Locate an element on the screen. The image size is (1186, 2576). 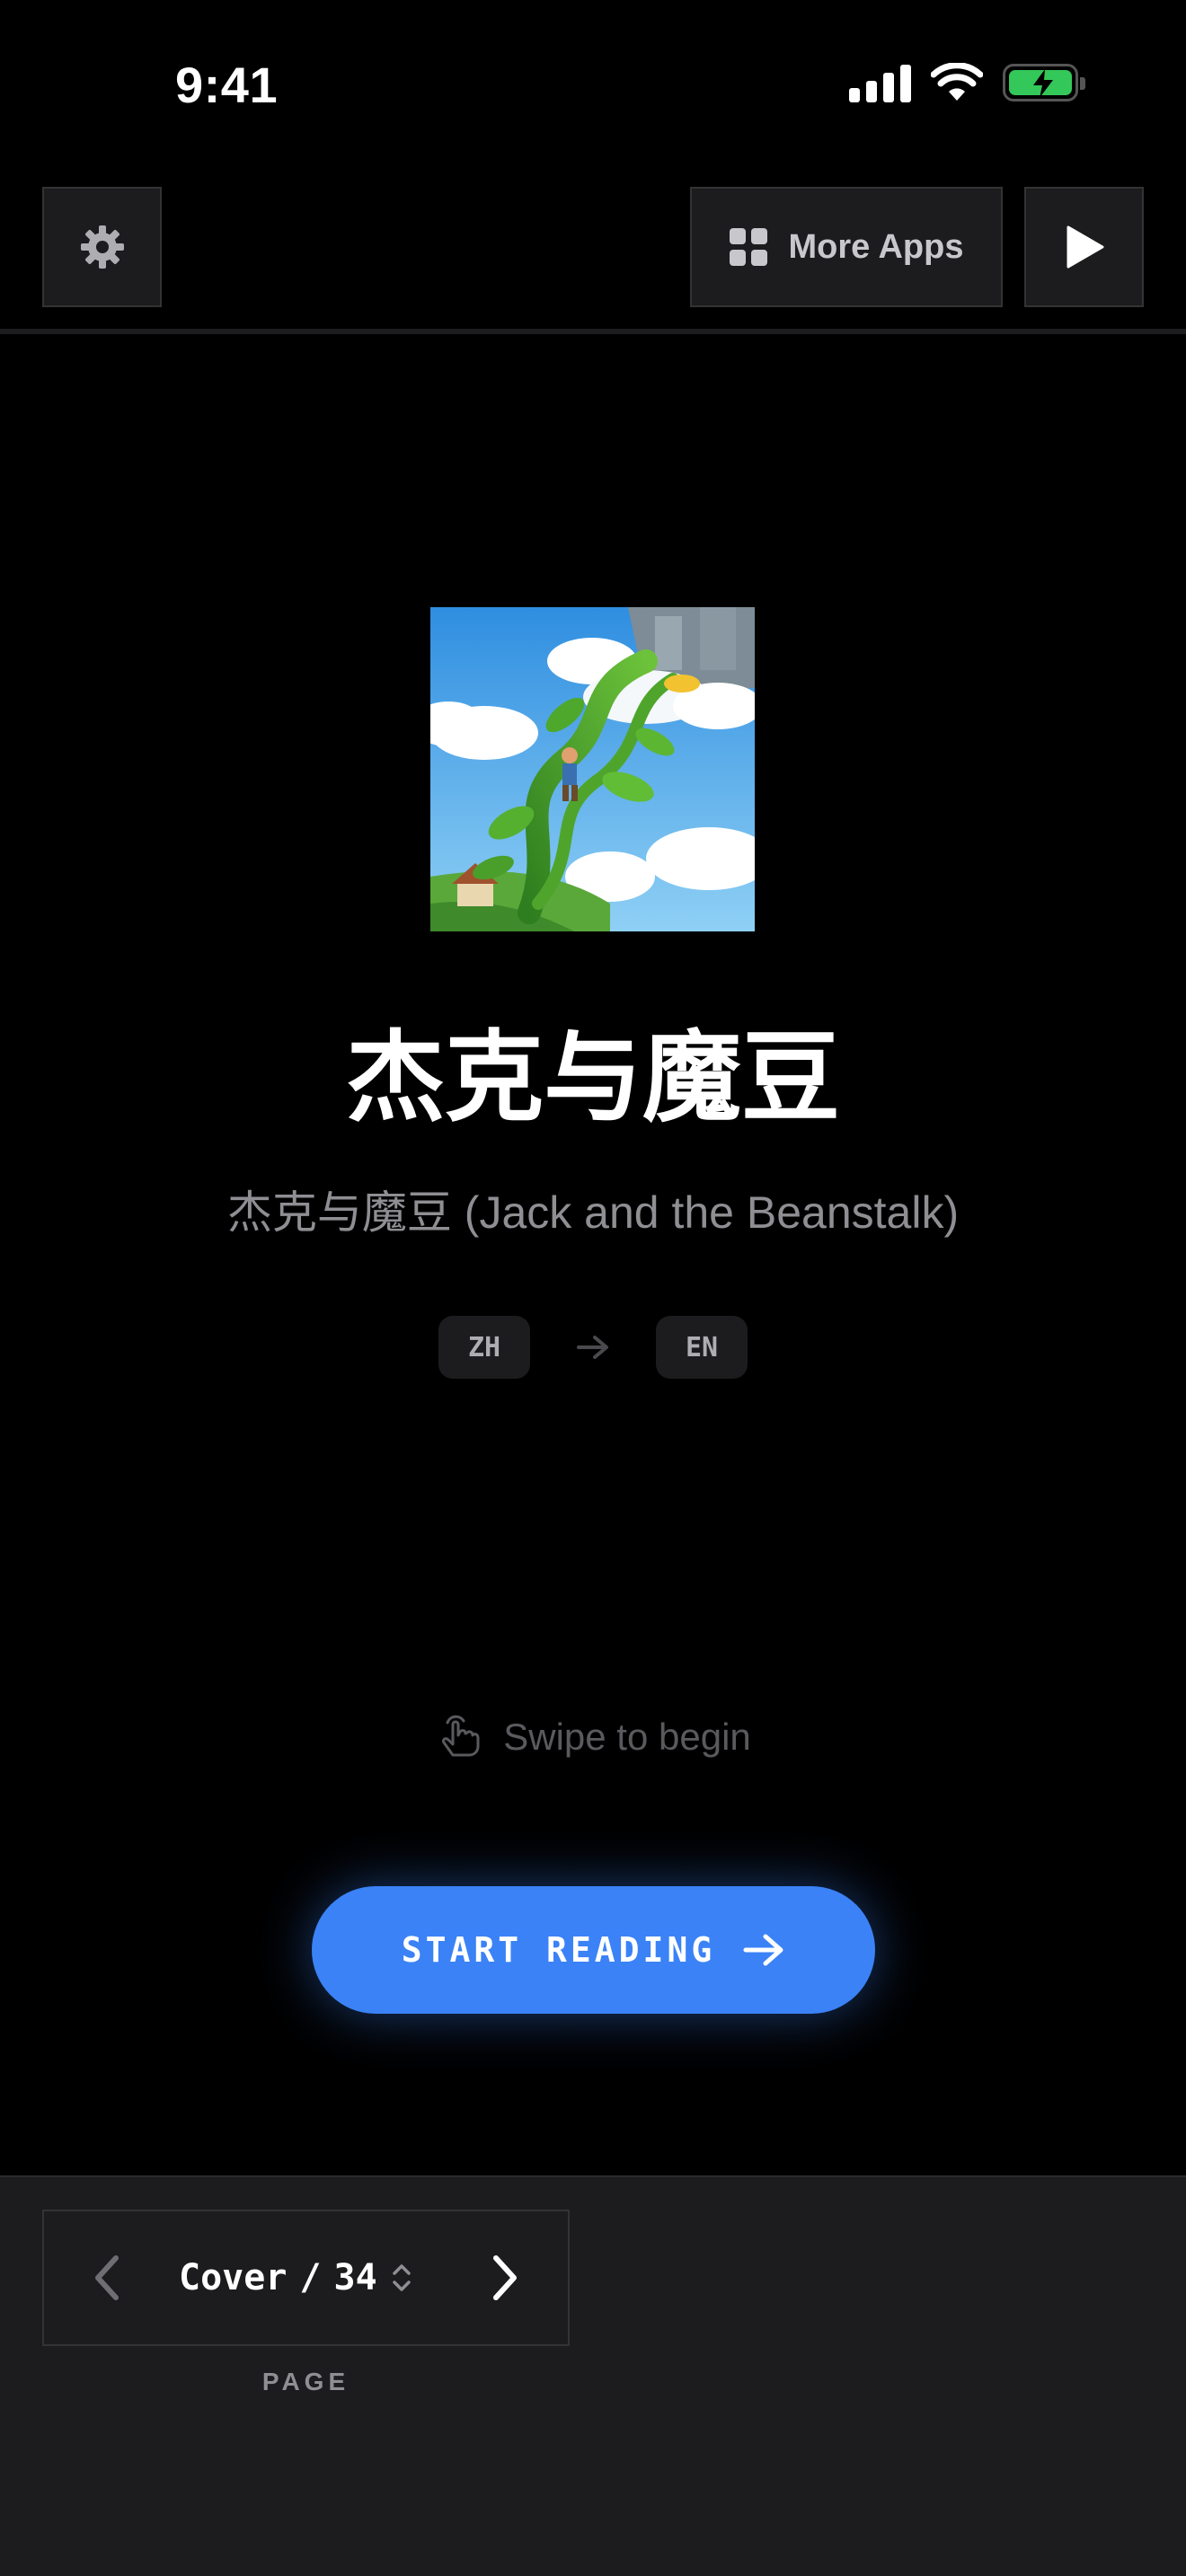
swipe-hint: Swipe to begin is located at coordinates (593, 1737).